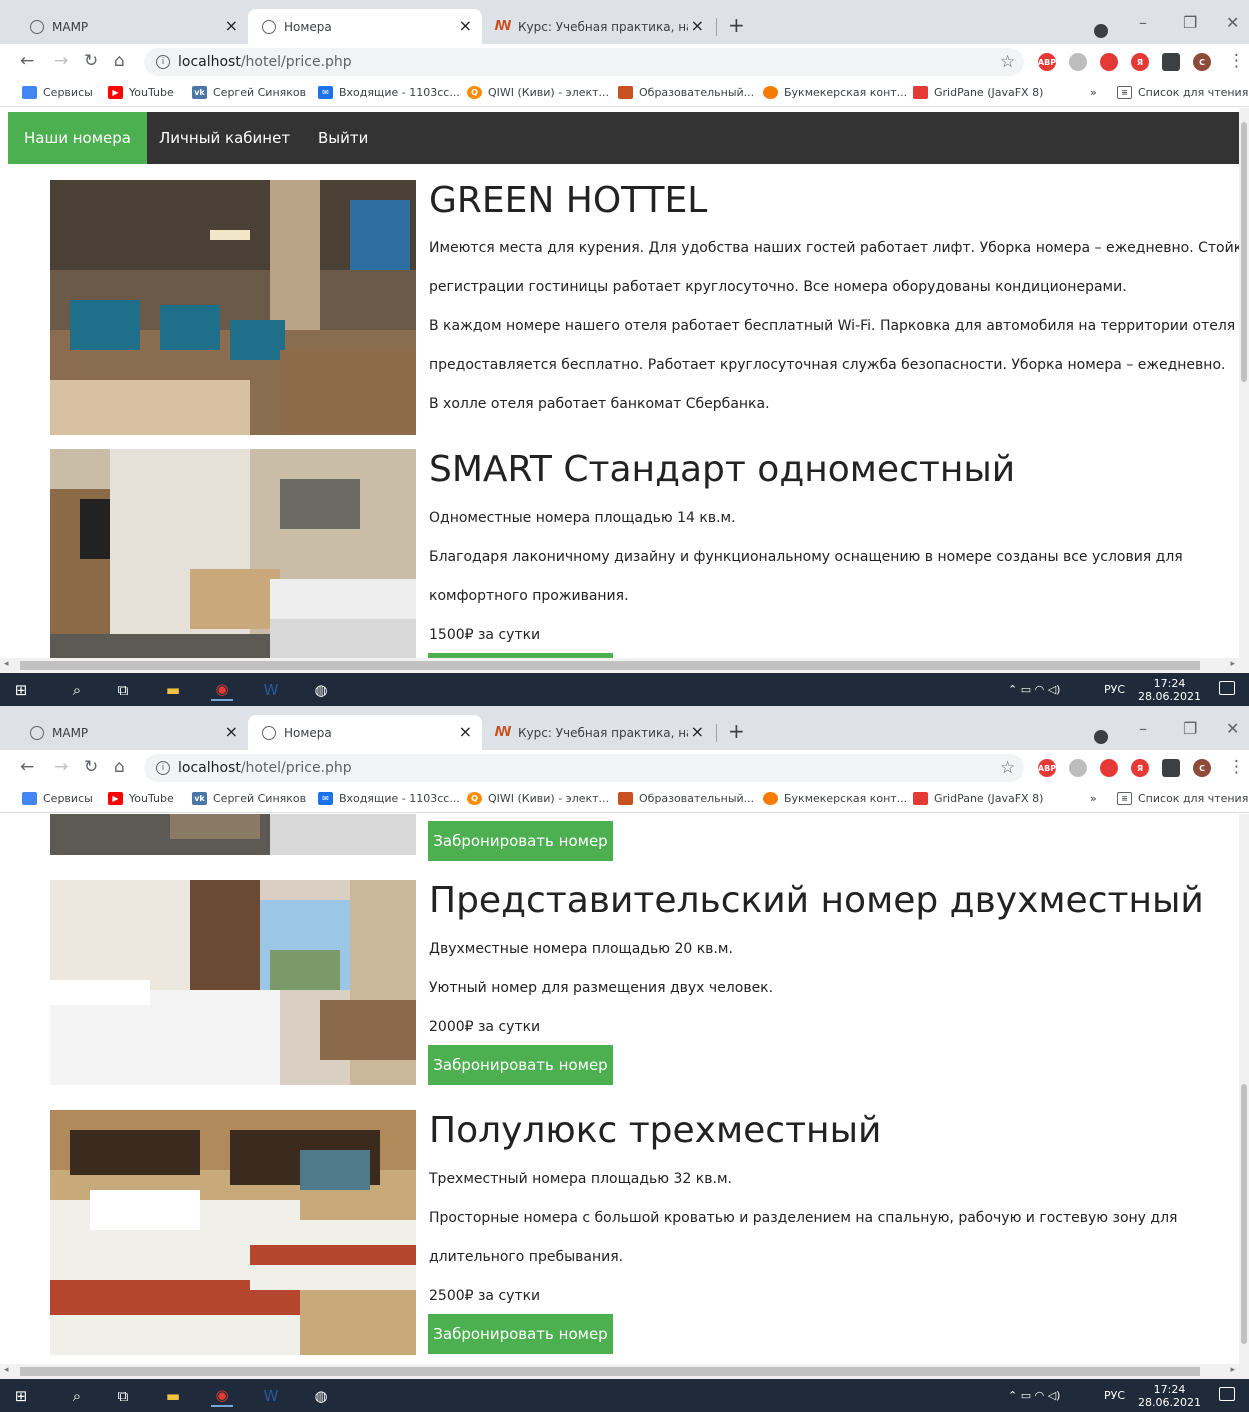 The width and height of the screenshot is (1249, 1412). Describe the element at coordinates (1078, 62) in the screenshot. I see `globe-extension-icon` at that location.